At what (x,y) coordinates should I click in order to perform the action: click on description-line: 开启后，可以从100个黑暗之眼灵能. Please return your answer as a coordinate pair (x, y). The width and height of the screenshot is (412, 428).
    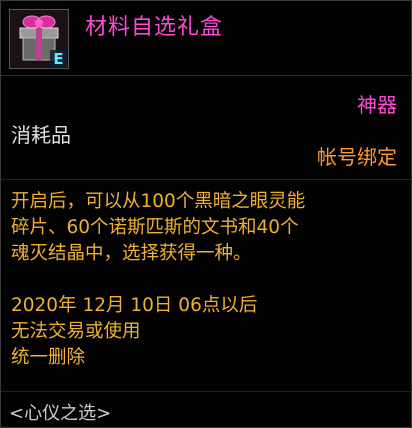
    Looking at the image, I should click on (158, 201).